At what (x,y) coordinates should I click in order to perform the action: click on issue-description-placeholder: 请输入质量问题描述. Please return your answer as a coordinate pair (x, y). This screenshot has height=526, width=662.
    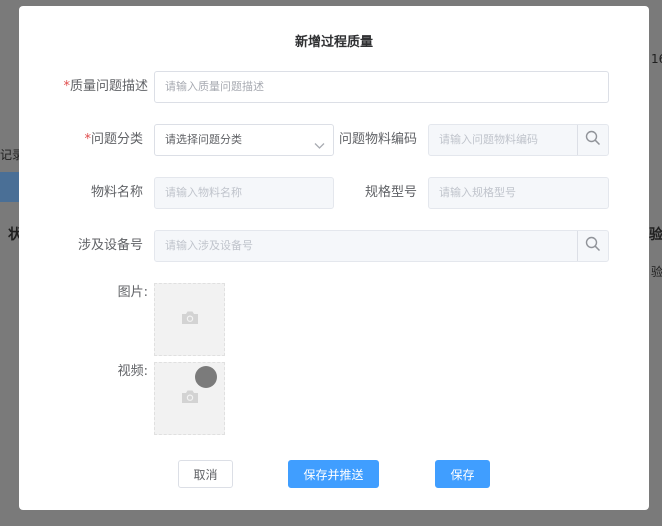
    Looking at the image, I should click on (214, 86).